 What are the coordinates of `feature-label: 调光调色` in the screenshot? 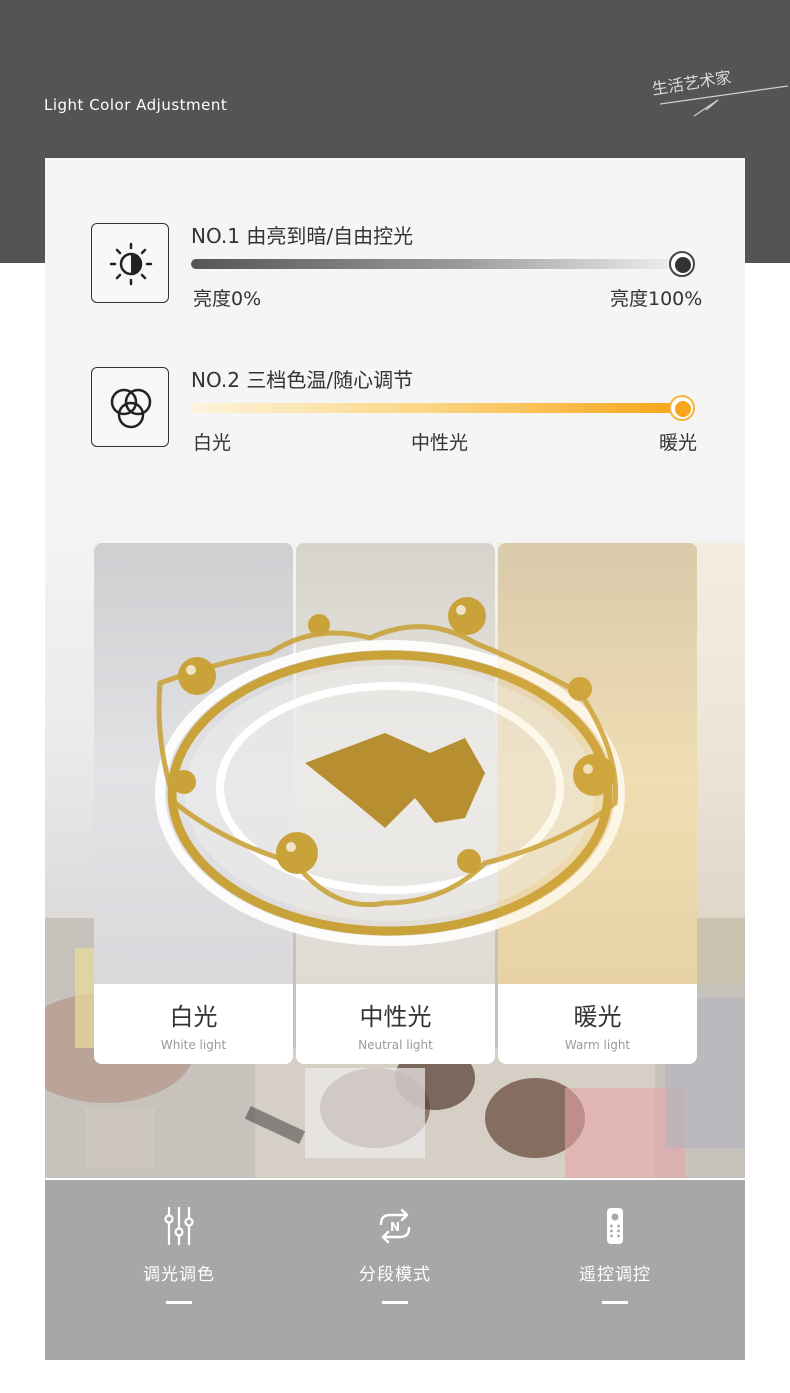 It's located at (179, 1275).